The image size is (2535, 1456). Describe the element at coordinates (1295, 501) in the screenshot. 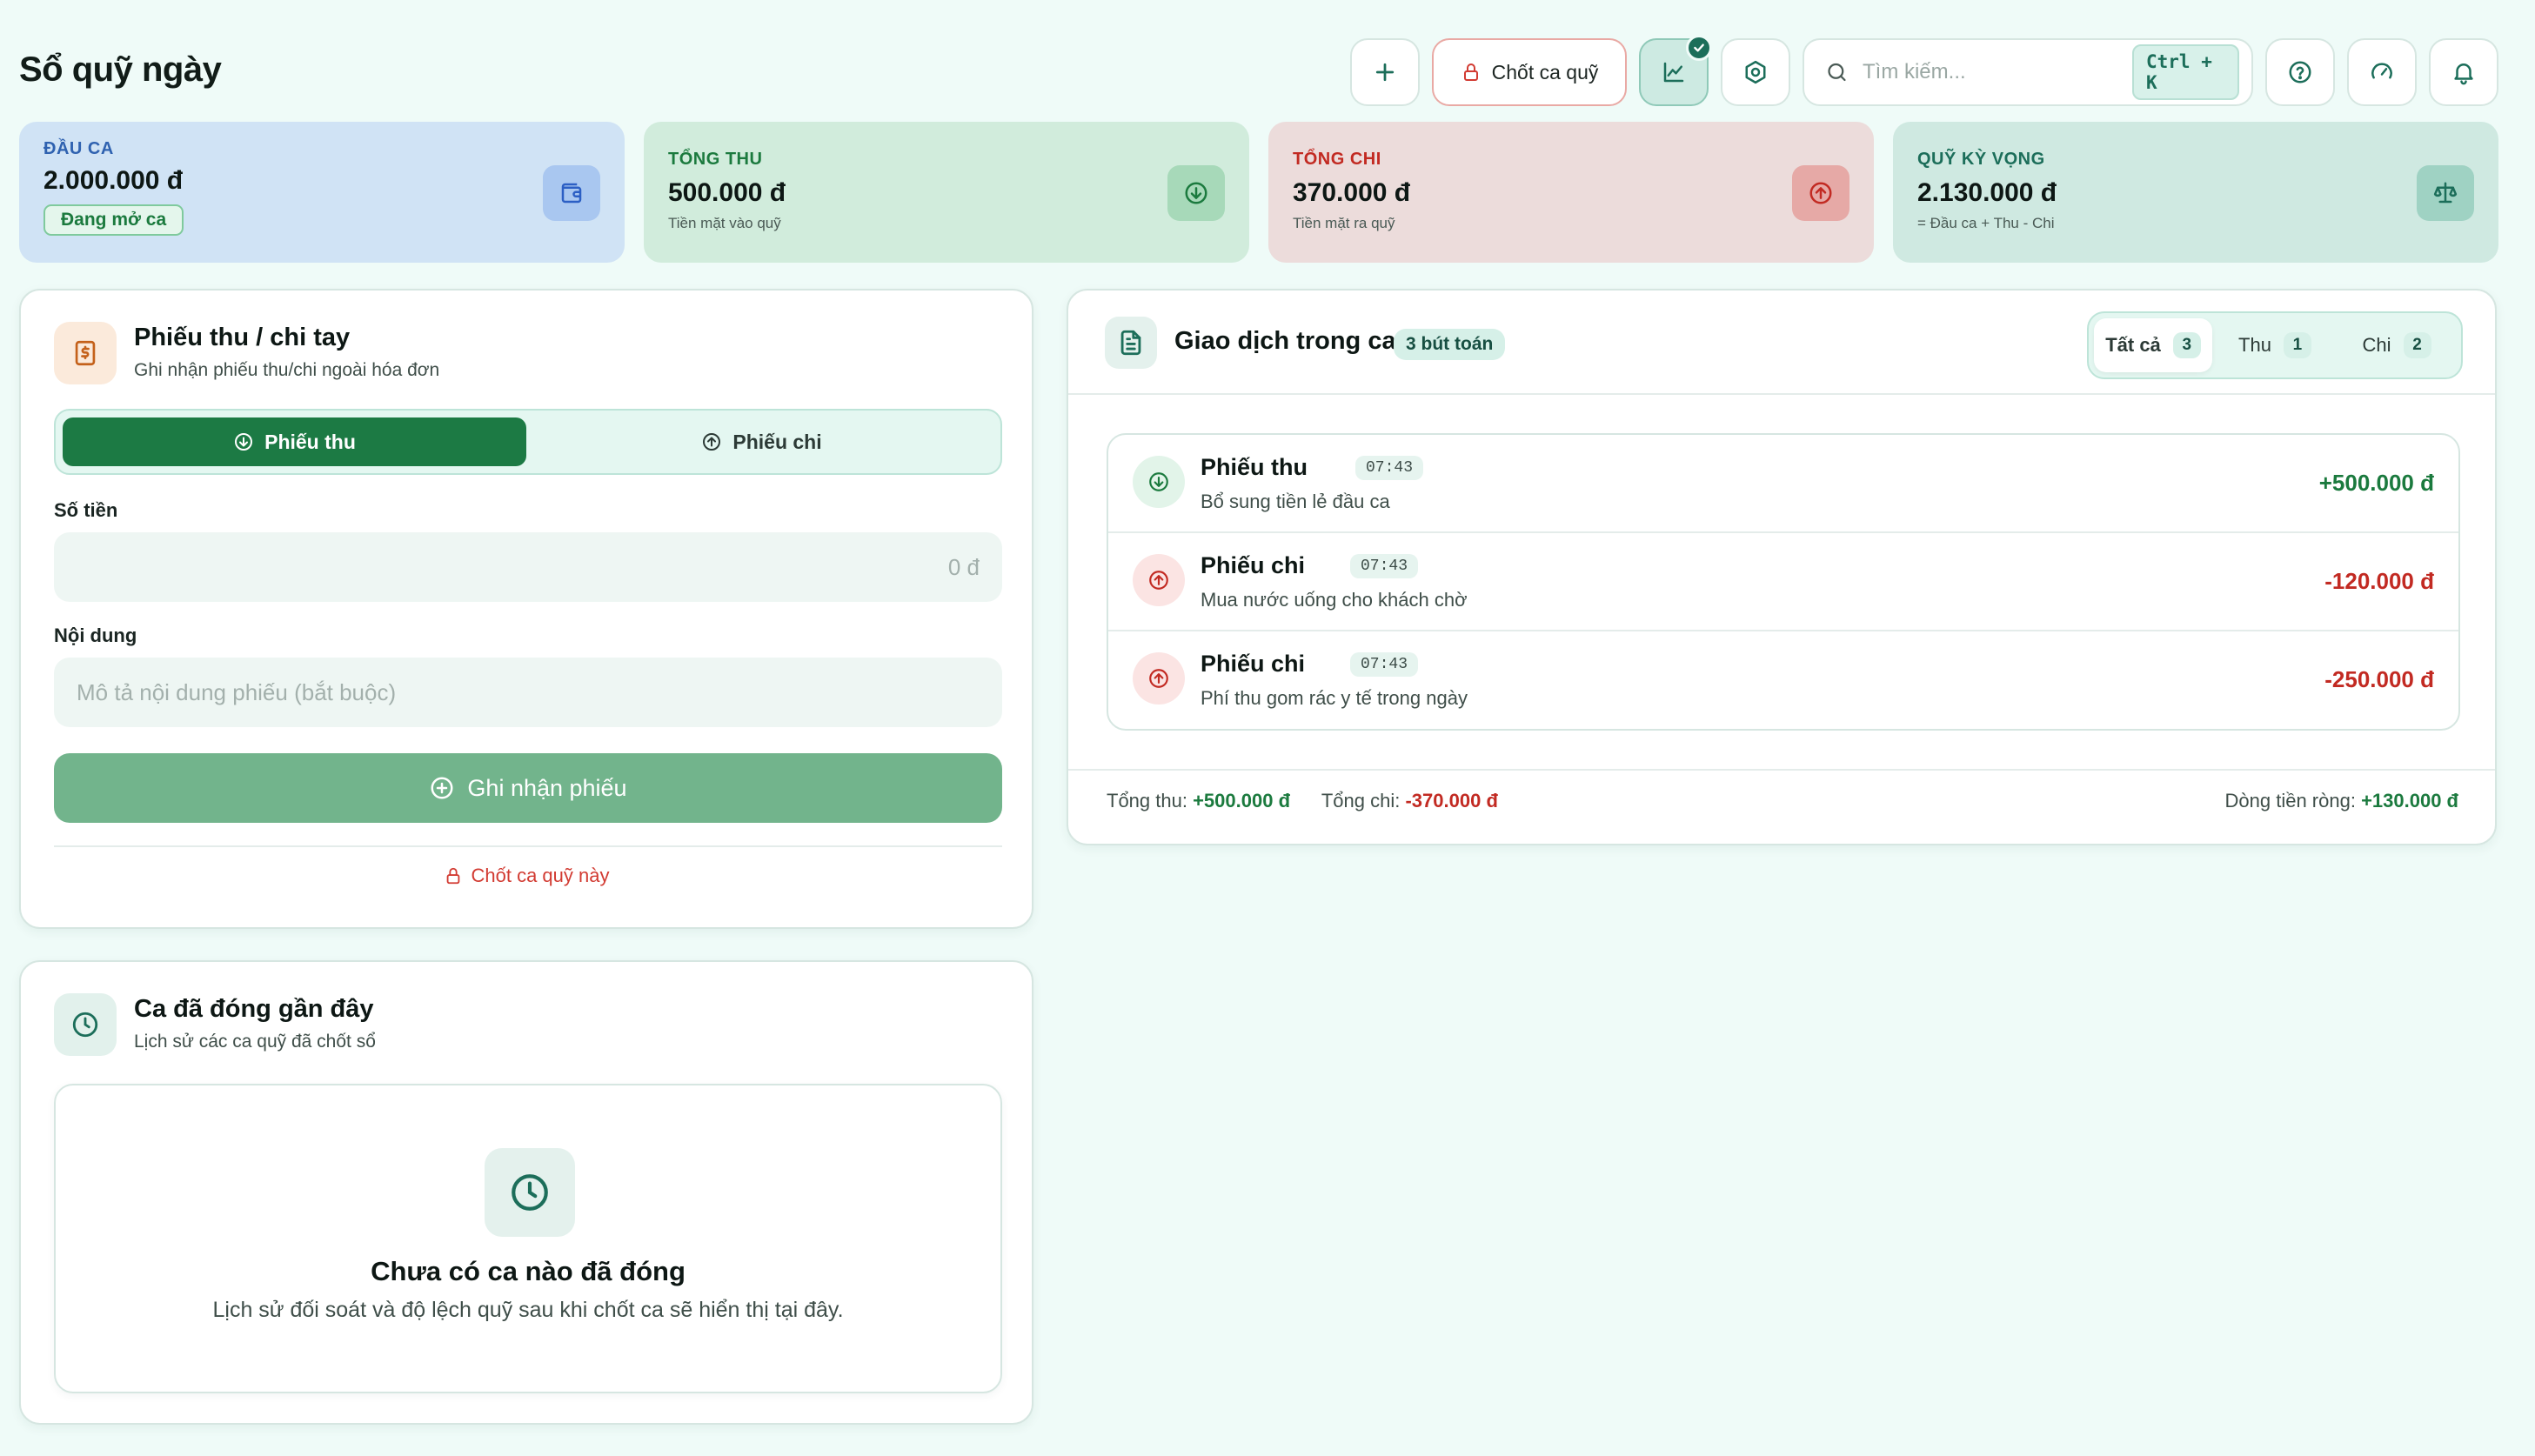

I see `transaction-description: Bổ sung tiền lẻ đầu ca` at that location.